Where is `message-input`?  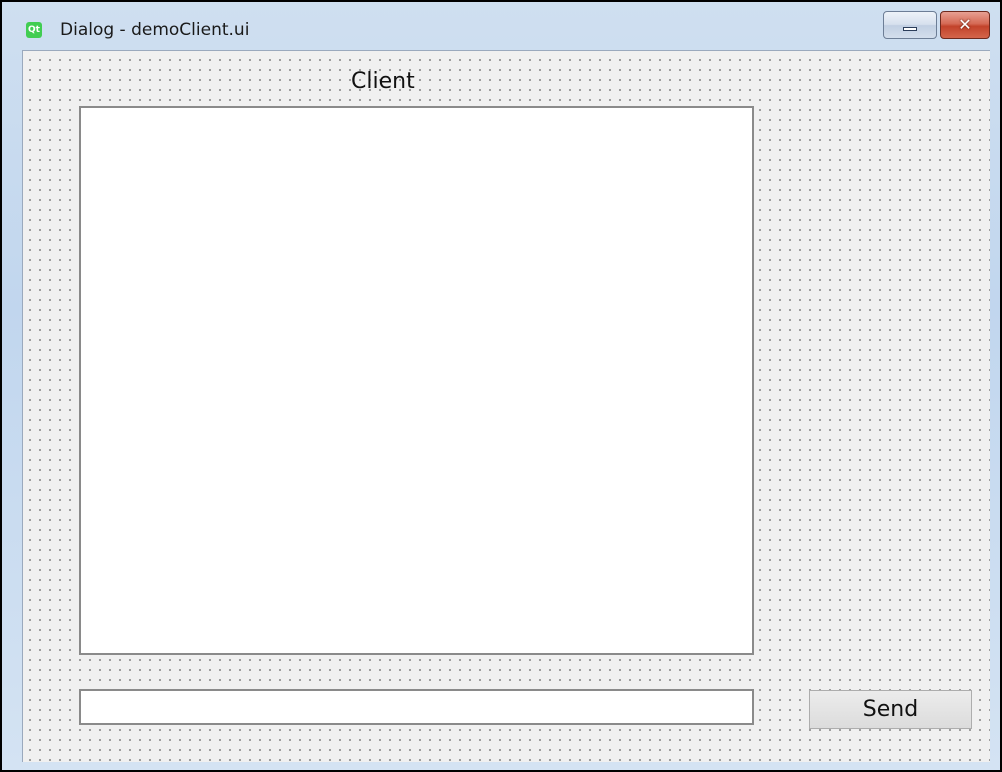 message-input is located at coordinates (416, 707).